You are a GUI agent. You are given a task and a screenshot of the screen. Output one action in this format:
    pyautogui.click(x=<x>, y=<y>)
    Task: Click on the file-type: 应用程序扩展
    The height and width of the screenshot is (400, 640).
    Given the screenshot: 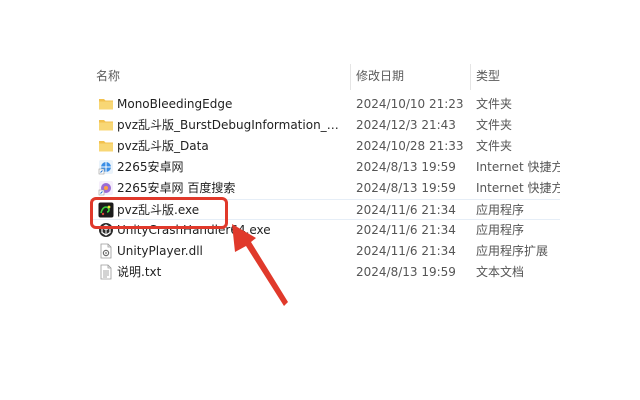 What is the action you would take?
    pyautogui.click(x=512, y=251)
    